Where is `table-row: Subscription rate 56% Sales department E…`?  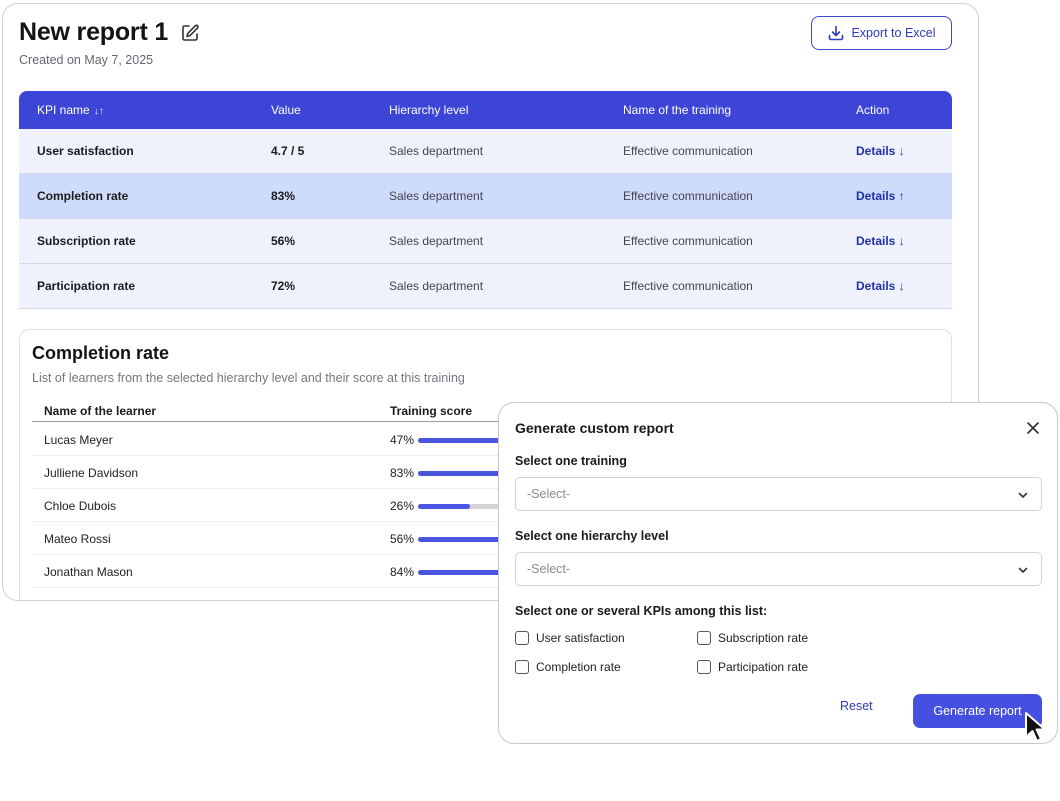 table-row: Subscription rate 56% Sales department E… is located at coordinates (485, 241).